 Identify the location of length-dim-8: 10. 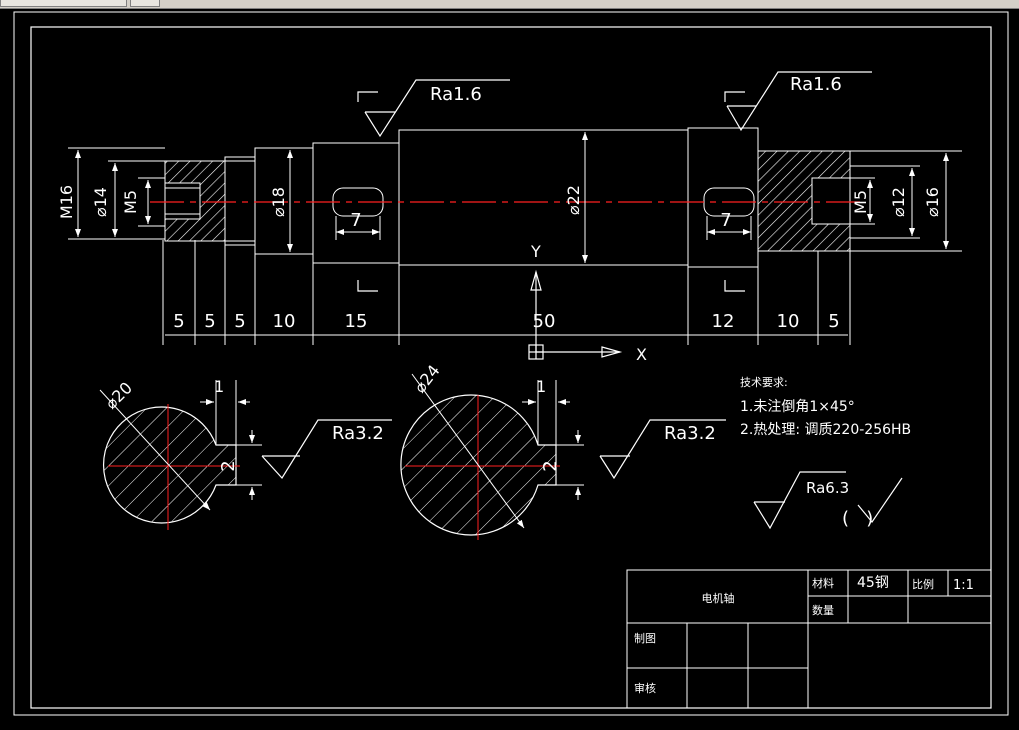
(788, 321).